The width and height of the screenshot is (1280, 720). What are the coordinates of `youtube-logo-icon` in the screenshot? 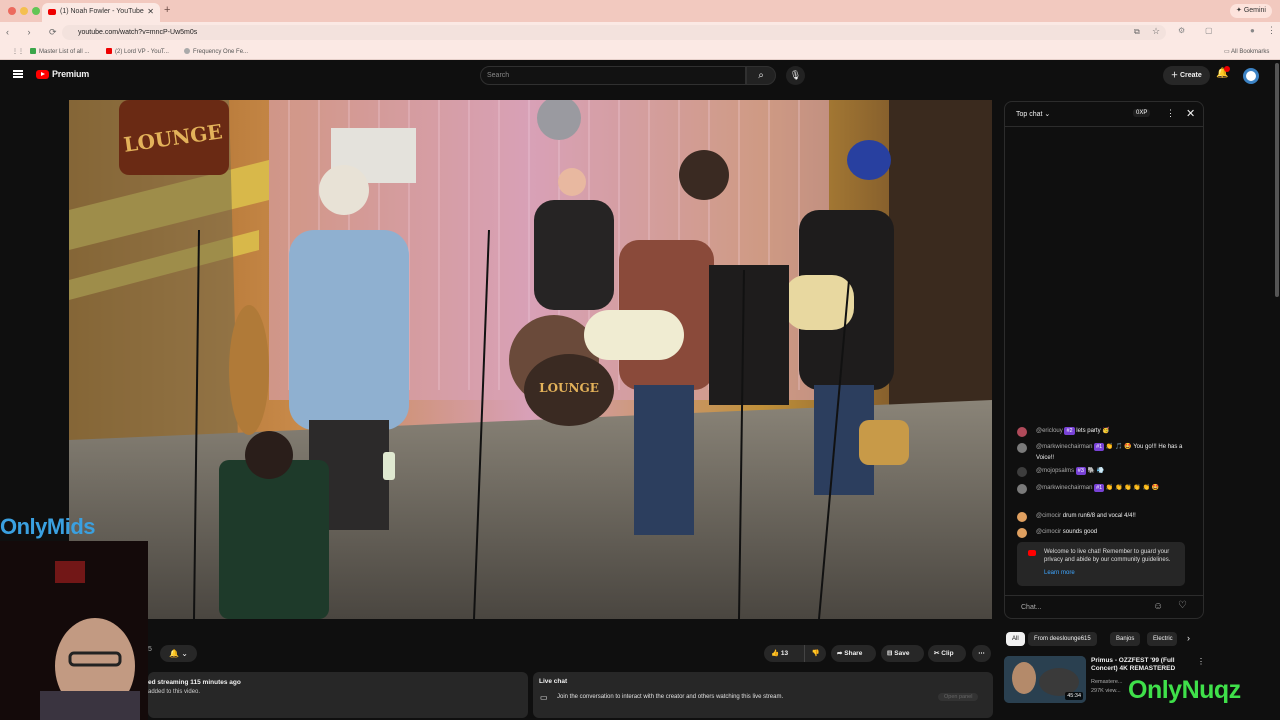 It's located at (42, 74).